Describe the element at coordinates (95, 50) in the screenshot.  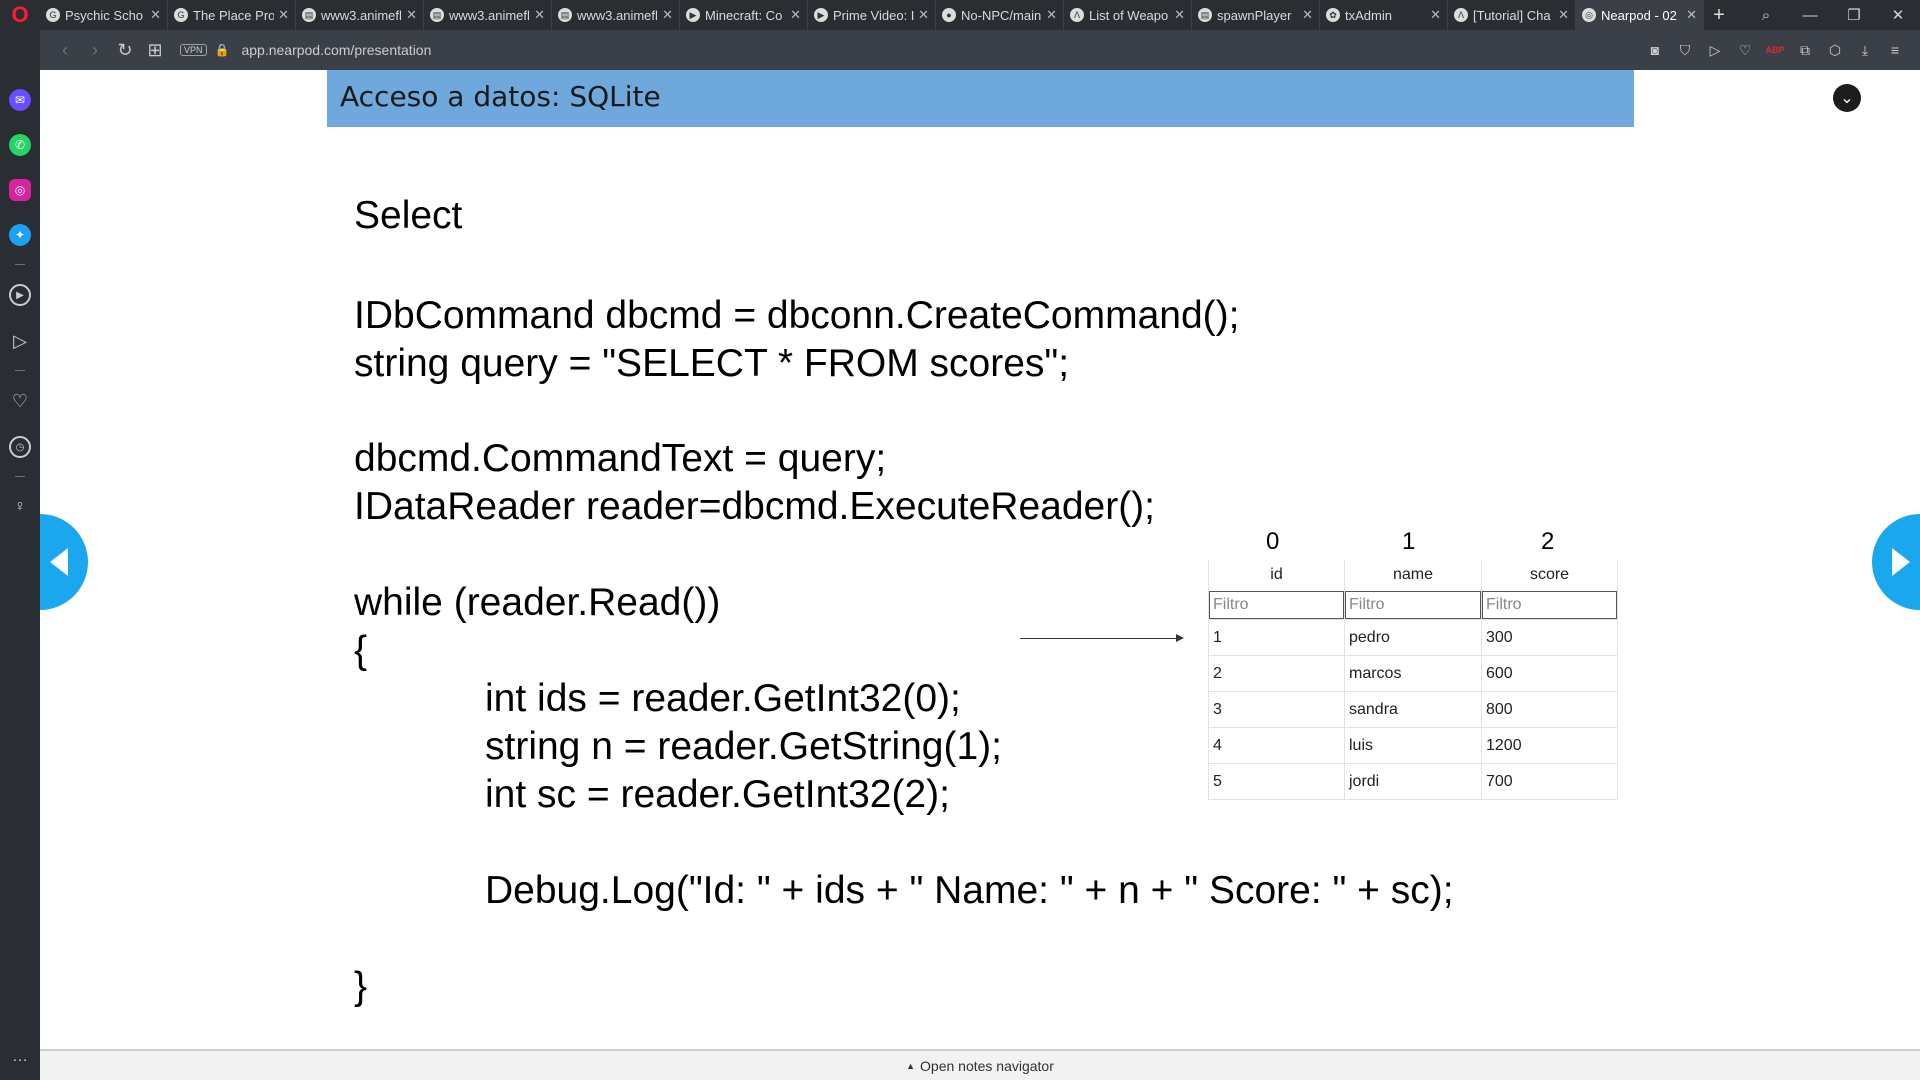
I see `forward-button: ›` at that location.